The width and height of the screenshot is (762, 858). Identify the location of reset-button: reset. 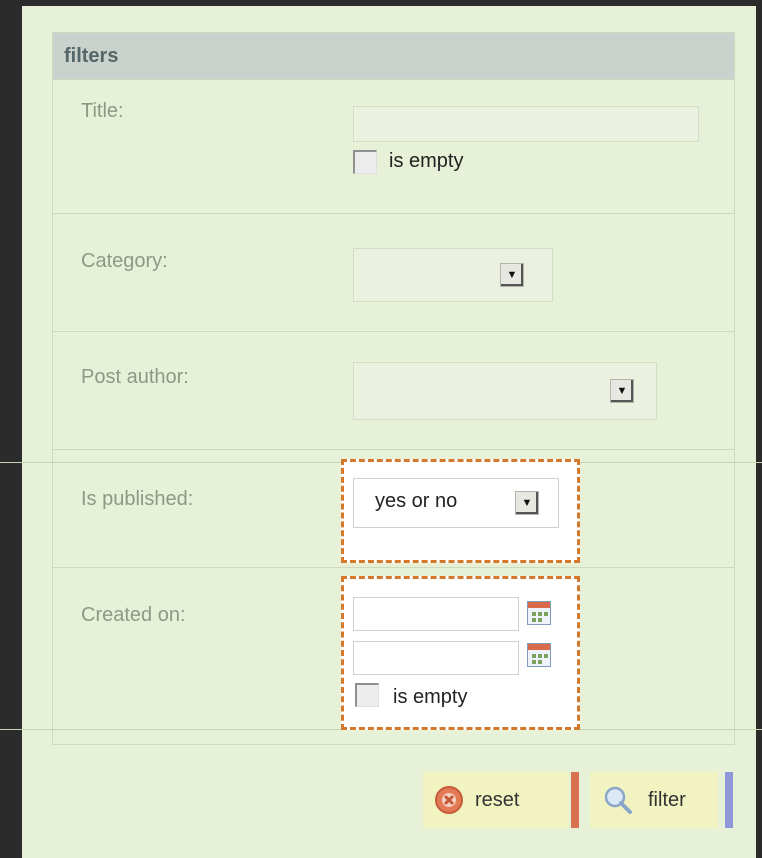
(496, 800).